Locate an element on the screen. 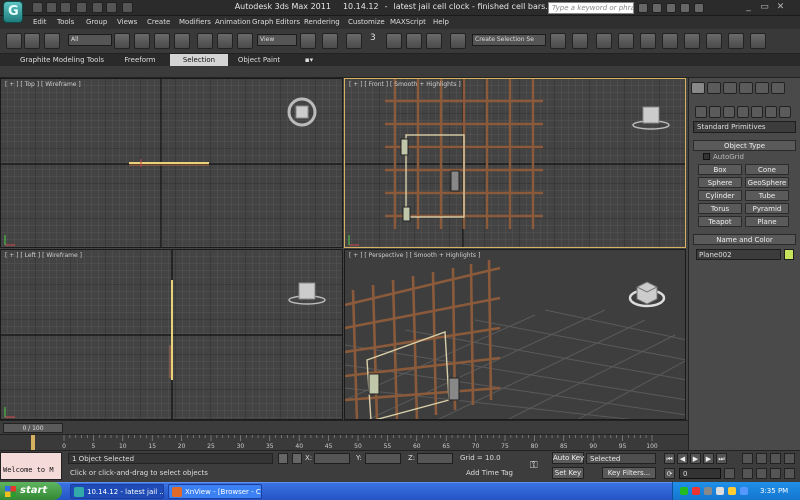 The height and width of the screenshot is (500, 800). menu-customize: Customize is located at coordinates (366, 22).